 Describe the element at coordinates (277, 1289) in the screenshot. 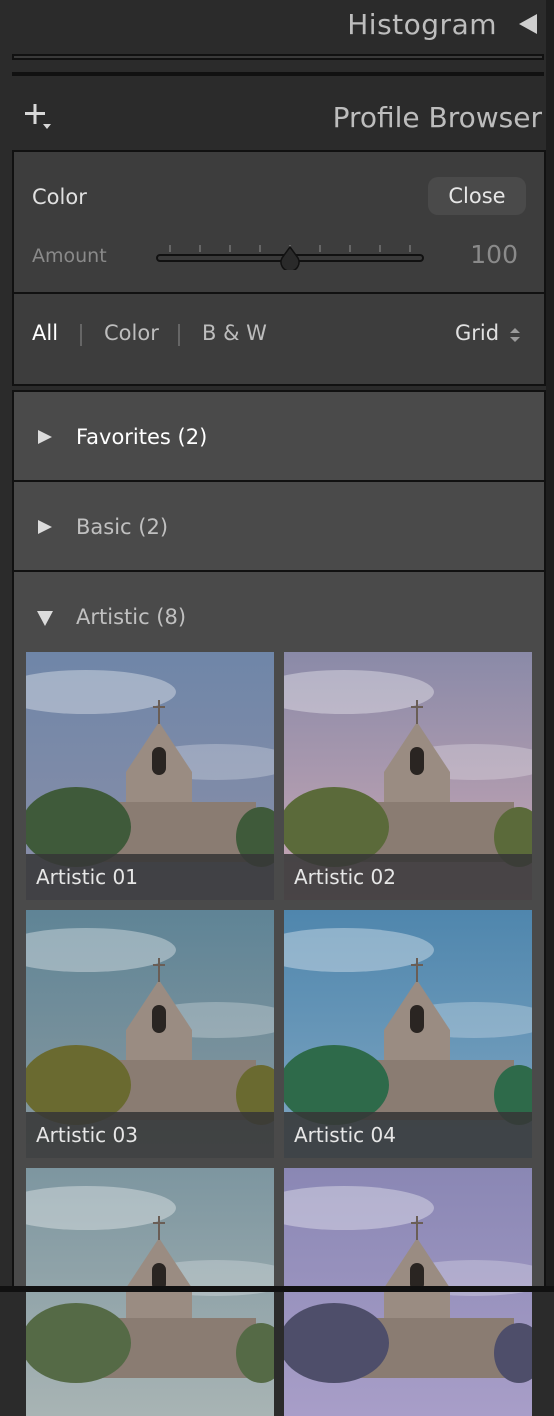

I see `panel-bottom-border` at that location.